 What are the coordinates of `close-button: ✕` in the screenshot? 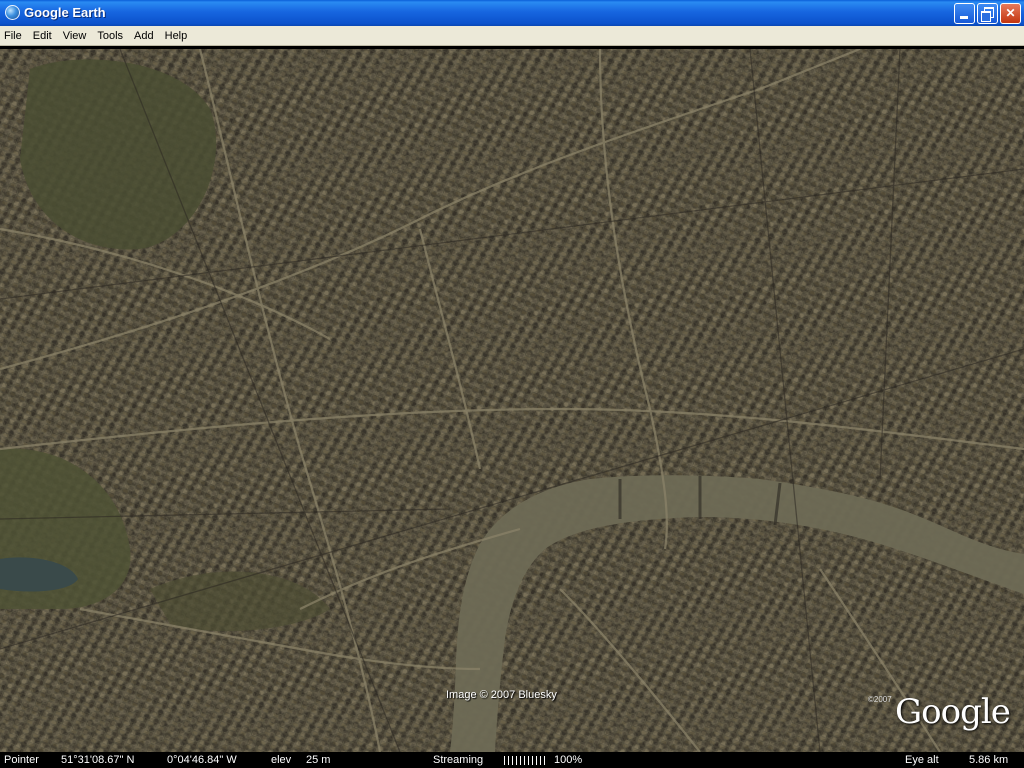 It's located at (1010, 13).